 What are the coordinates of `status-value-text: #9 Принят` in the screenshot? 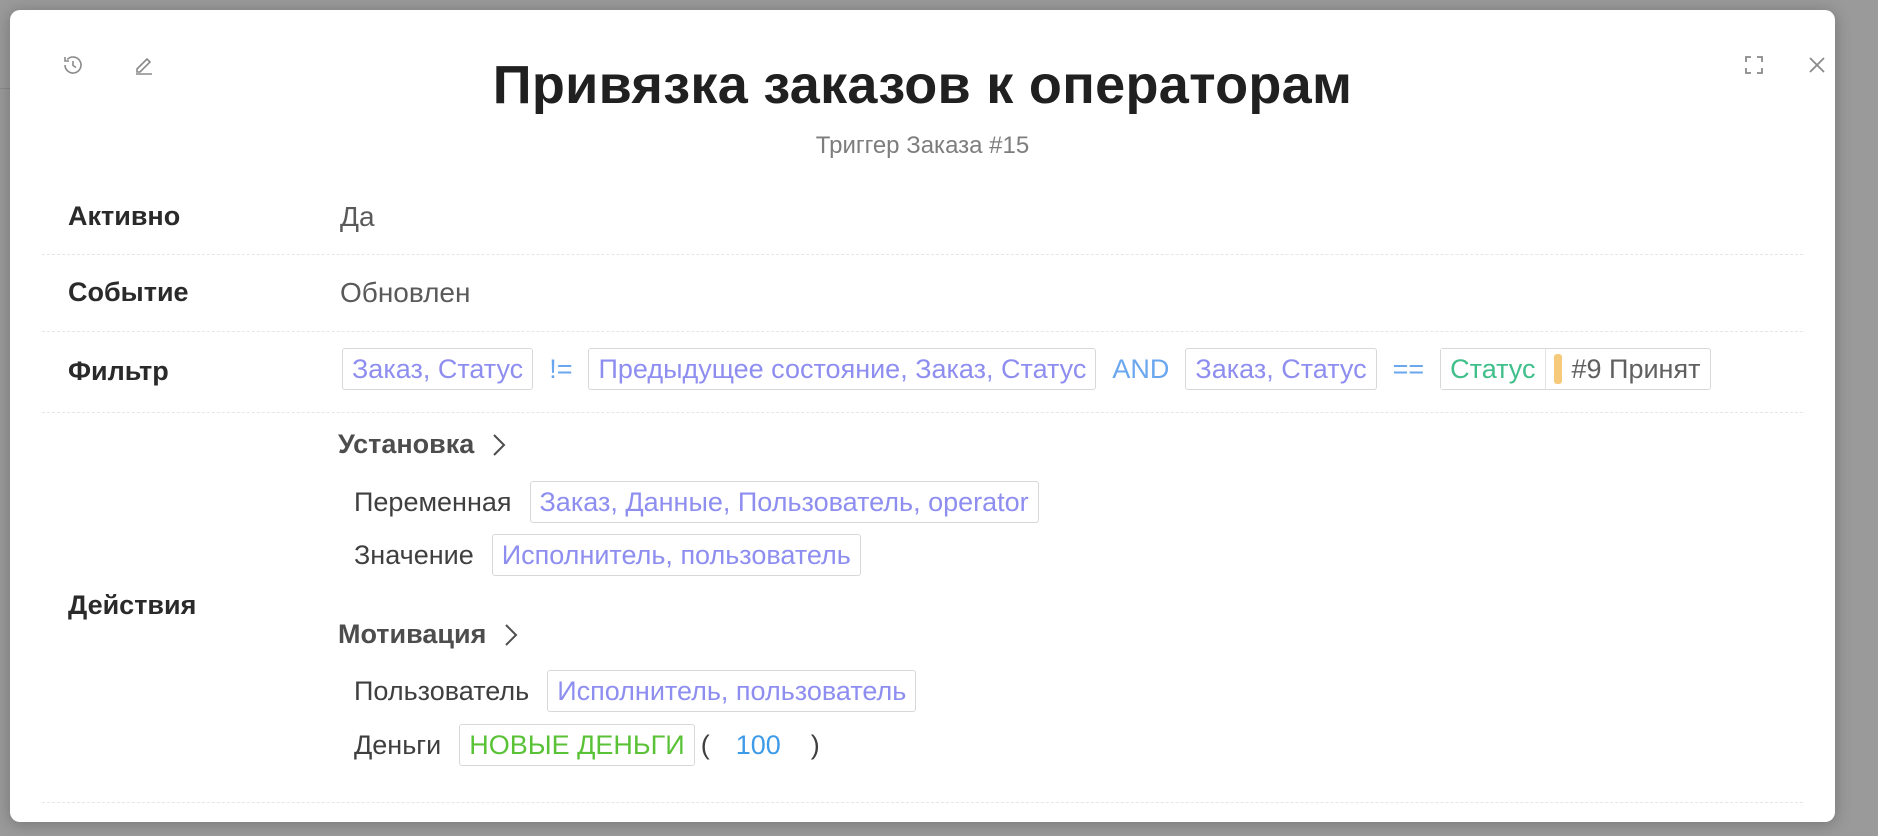 It's located at (1636, 369).